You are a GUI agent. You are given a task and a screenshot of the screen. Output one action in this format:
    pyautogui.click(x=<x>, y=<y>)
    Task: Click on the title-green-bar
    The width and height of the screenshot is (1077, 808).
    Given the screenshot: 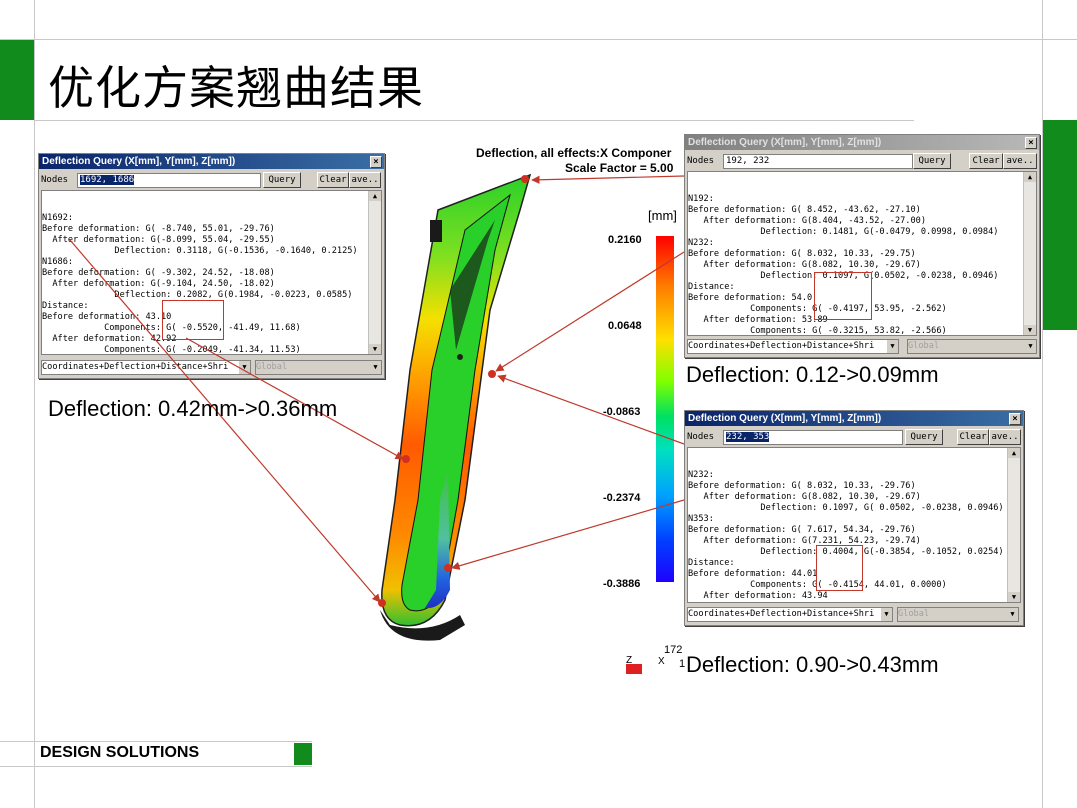 What is the action you would take?
    pyautogui.click(x=17, y=80)
    